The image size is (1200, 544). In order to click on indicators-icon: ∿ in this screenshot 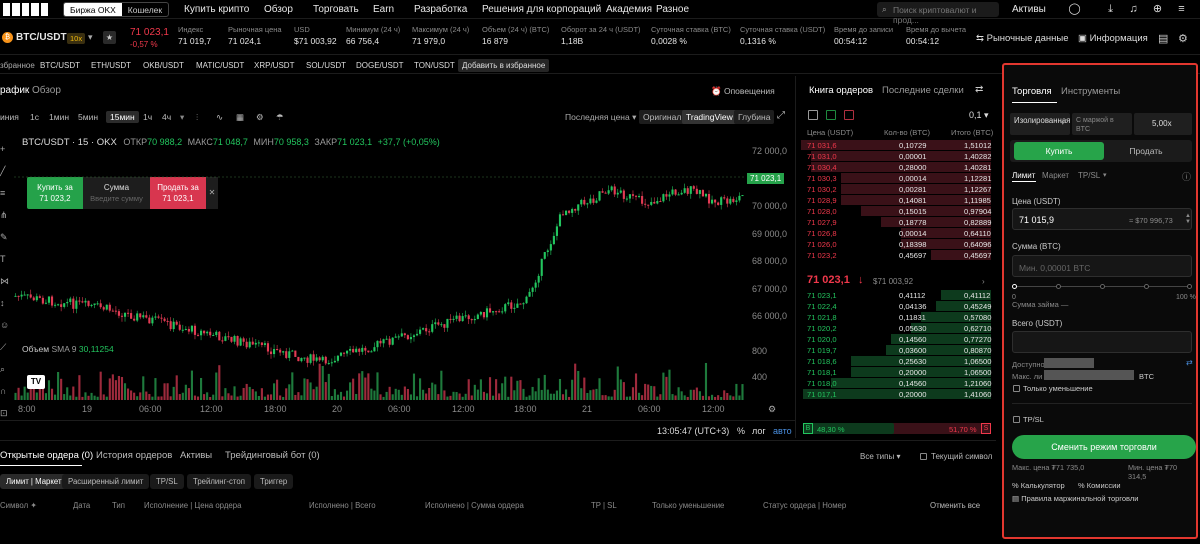, I will do `click(219, 117)`.